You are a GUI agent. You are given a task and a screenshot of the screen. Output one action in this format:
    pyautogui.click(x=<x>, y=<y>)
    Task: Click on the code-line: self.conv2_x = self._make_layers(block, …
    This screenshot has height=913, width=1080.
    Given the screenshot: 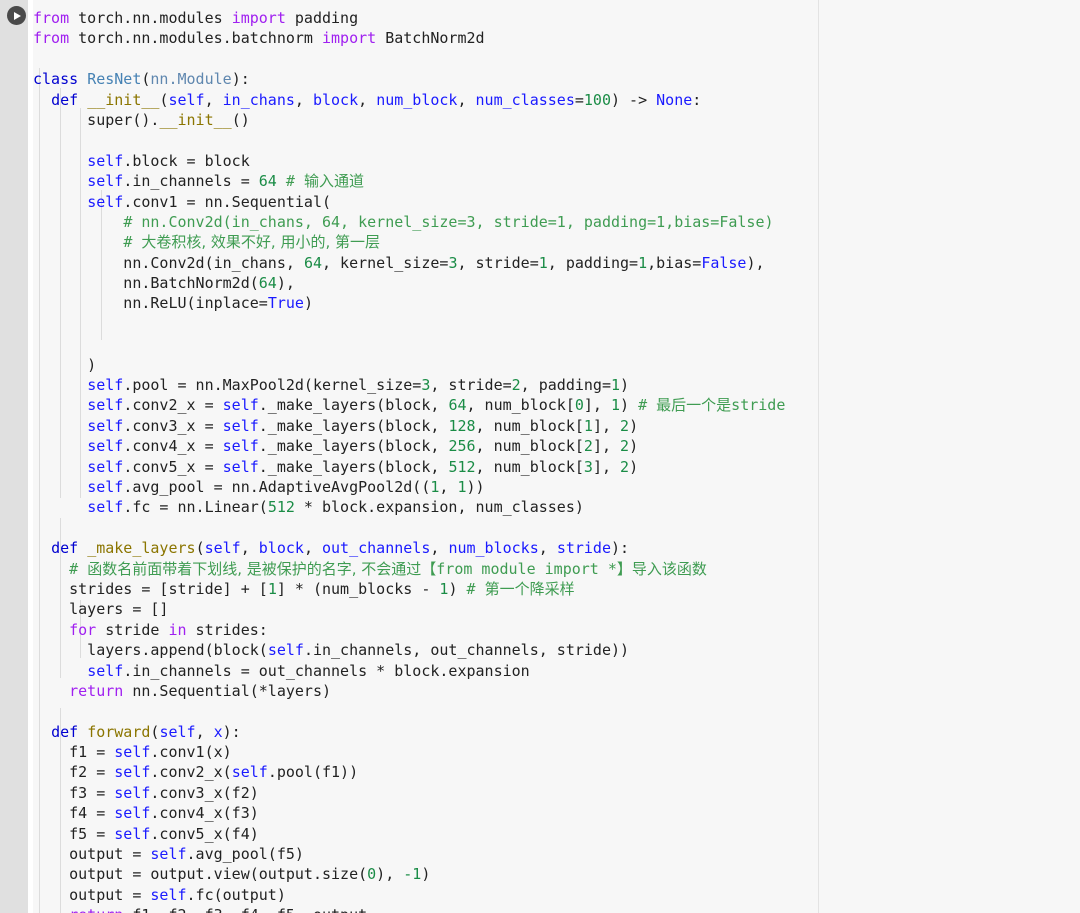 What is the action you would take?
    pyautogui.click(x=436, y=405)
    